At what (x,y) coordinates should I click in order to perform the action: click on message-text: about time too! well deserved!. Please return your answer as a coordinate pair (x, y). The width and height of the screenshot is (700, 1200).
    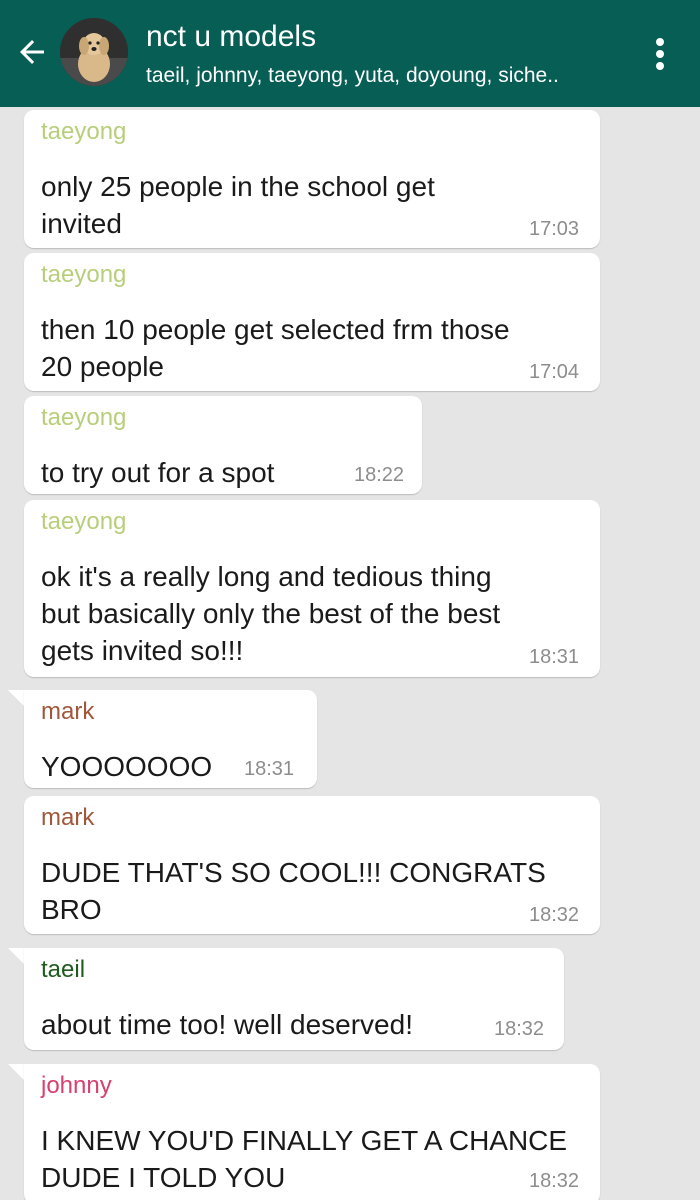
    Looking at the image, I should click on (227, 1024).